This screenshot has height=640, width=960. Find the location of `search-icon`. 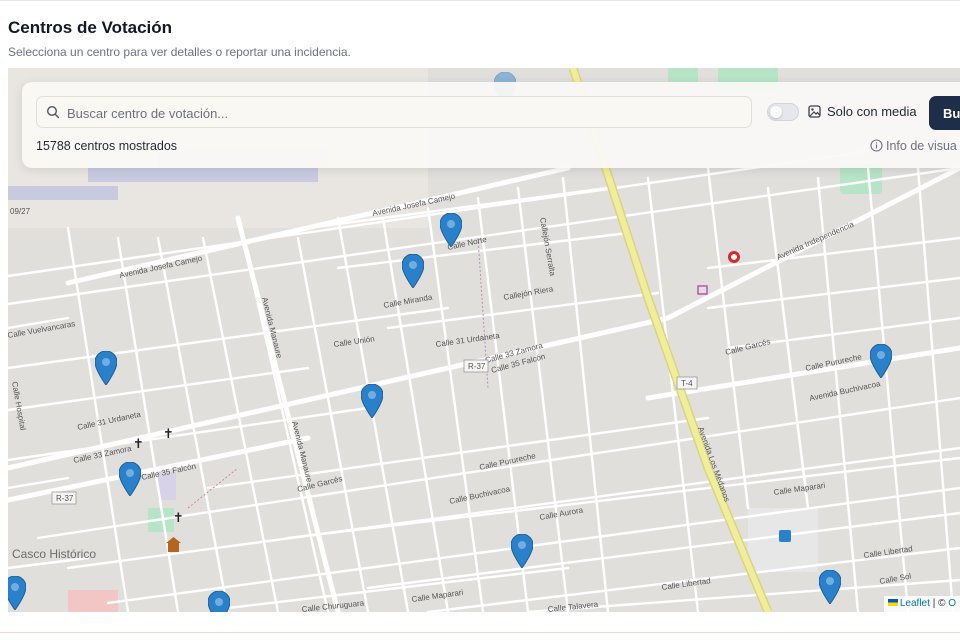

search-icon is located at coordinates (53, 112).